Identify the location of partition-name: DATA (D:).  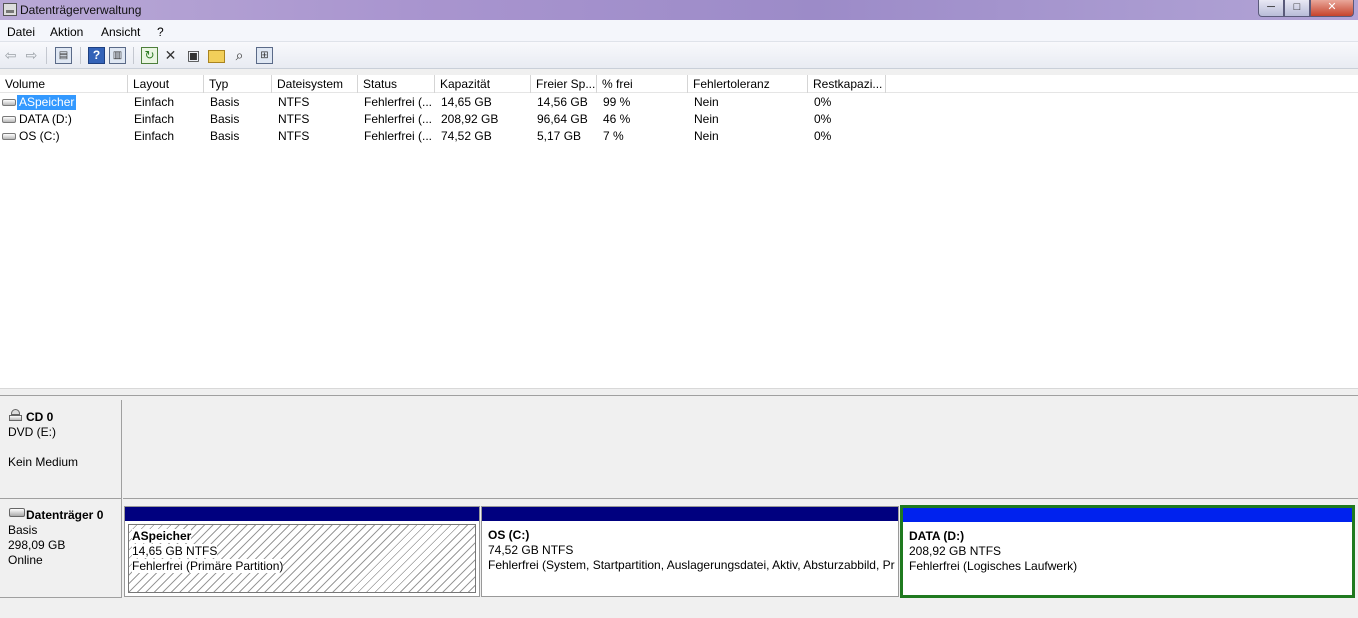
(937, 536).